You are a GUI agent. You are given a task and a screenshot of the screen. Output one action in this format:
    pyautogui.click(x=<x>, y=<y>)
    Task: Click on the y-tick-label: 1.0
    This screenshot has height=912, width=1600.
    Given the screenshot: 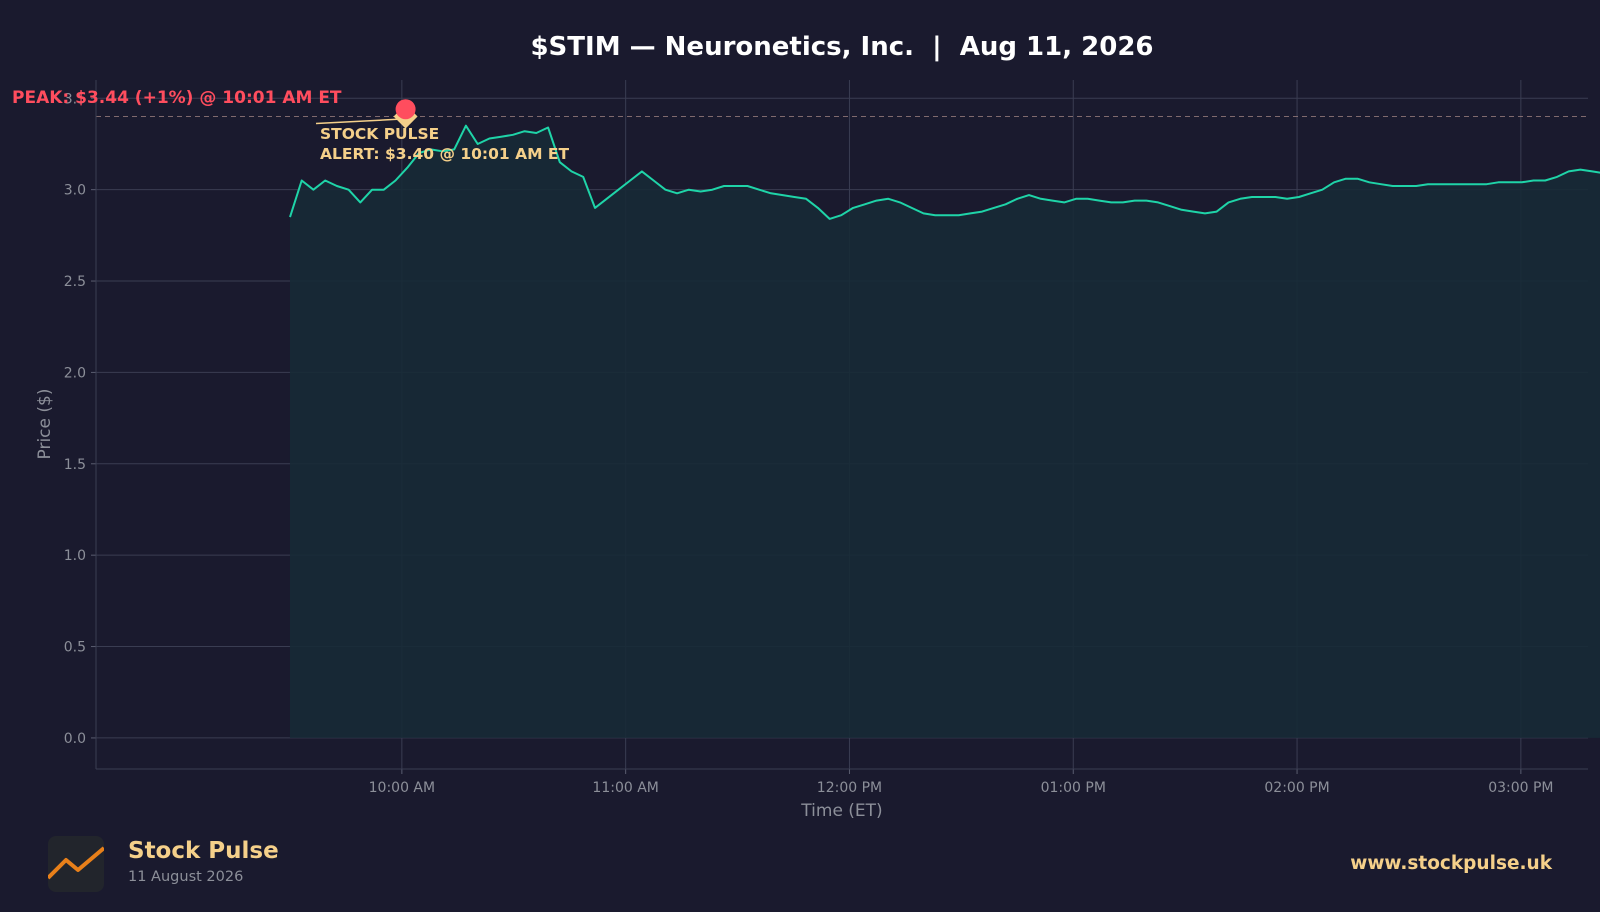 What is the action you would take?
    pyautogui.click(x=75, y=556)
    